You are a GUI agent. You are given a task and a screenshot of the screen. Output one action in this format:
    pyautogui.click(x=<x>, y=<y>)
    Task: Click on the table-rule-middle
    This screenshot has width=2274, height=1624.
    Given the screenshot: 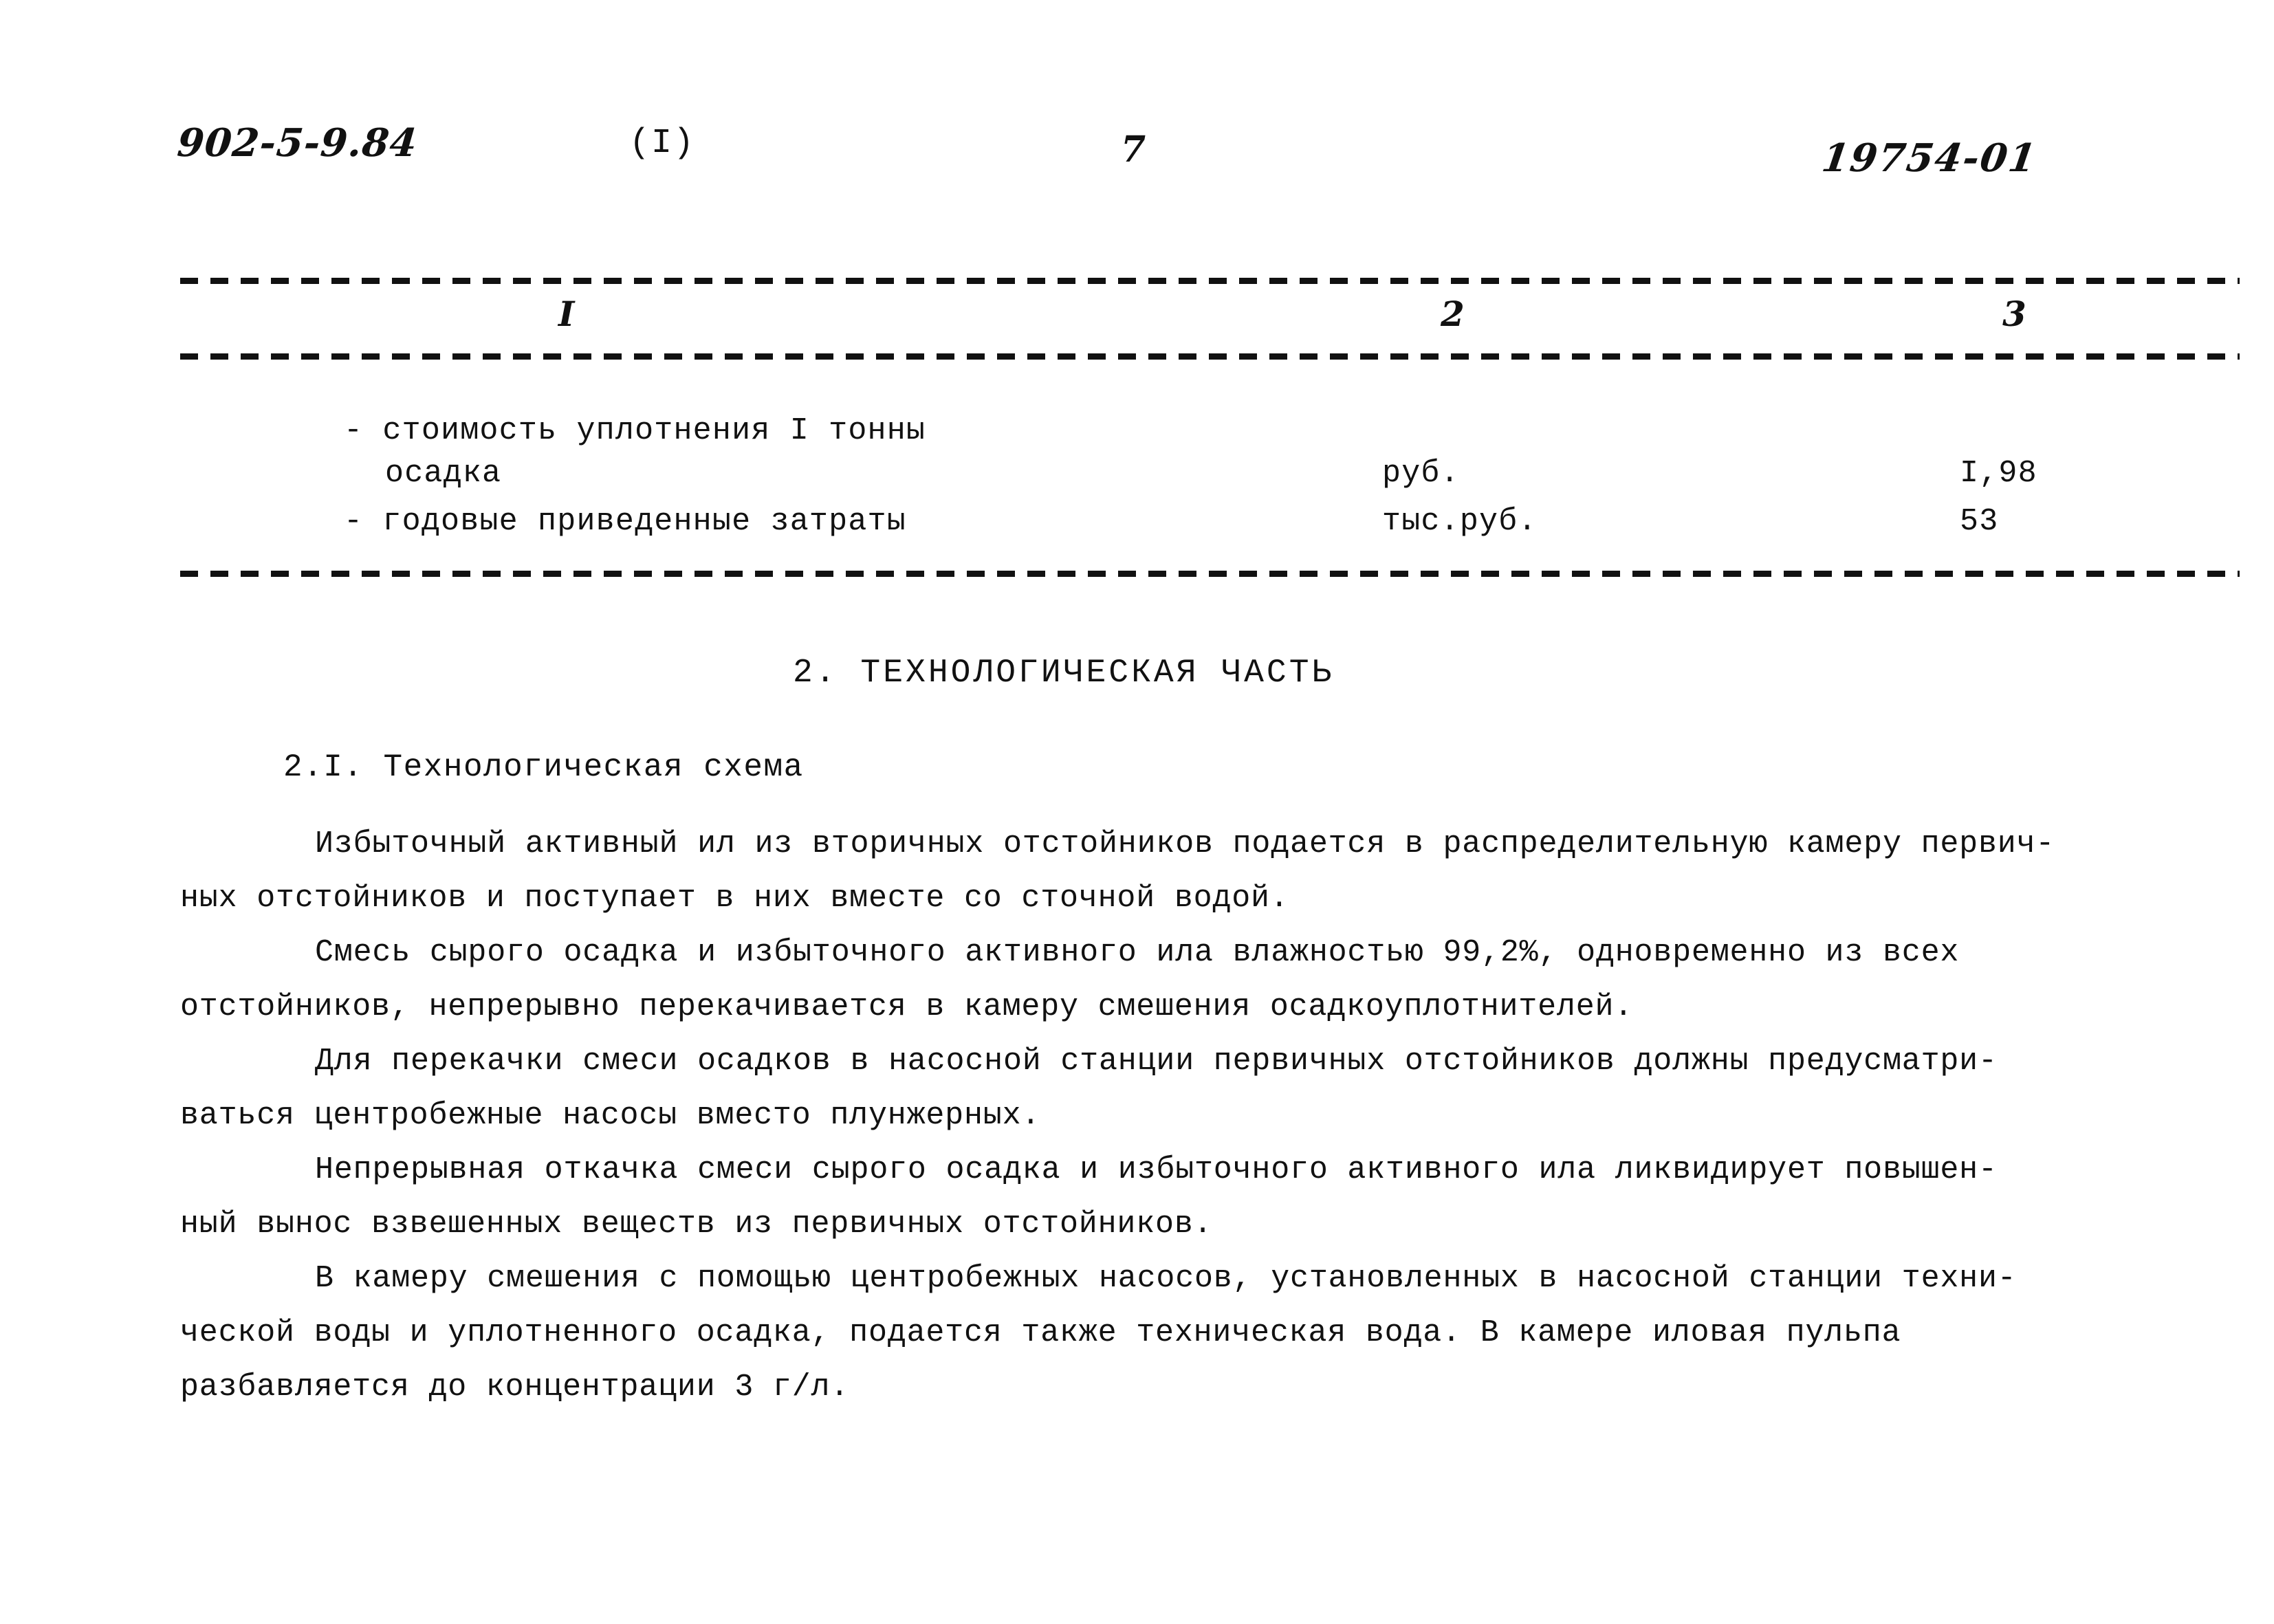 What is the action you would take?
    pyautogui.click(x=1210, y=356)
    